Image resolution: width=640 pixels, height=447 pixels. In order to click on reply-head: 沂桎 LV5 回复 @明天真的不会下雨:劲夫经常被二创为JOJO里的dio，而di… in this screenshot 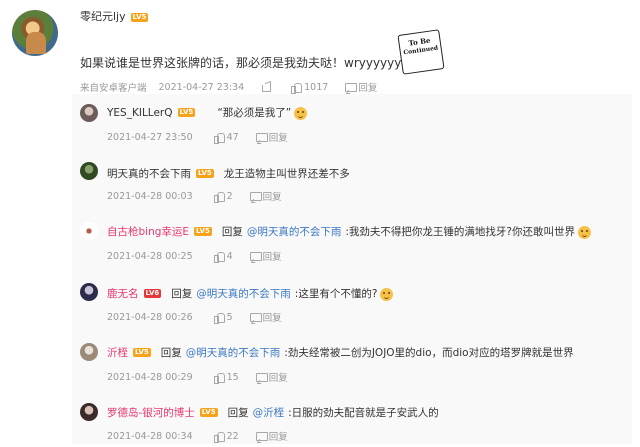, I will do `click(340, 352)`.